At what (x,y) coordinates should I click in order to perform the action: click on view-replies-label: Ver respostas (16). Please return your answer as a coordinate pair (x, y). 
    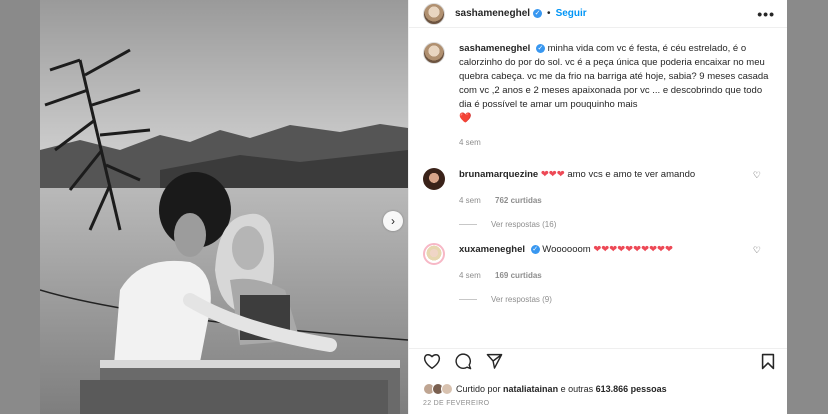
    Looking at the image, I should click on (523, 224).